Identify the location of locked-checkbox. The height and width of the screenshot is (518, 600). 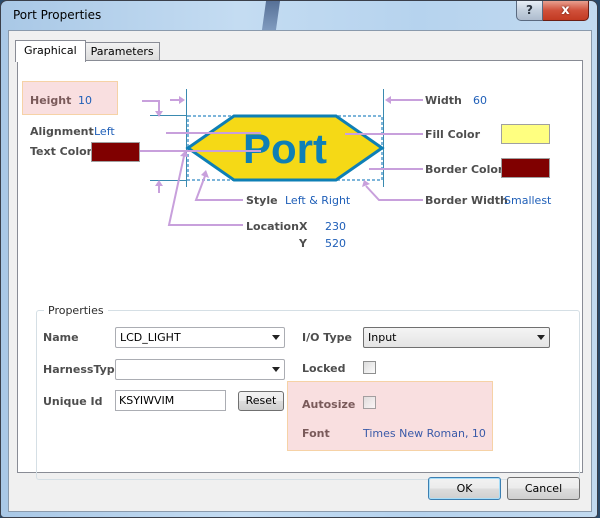
(369, 367).